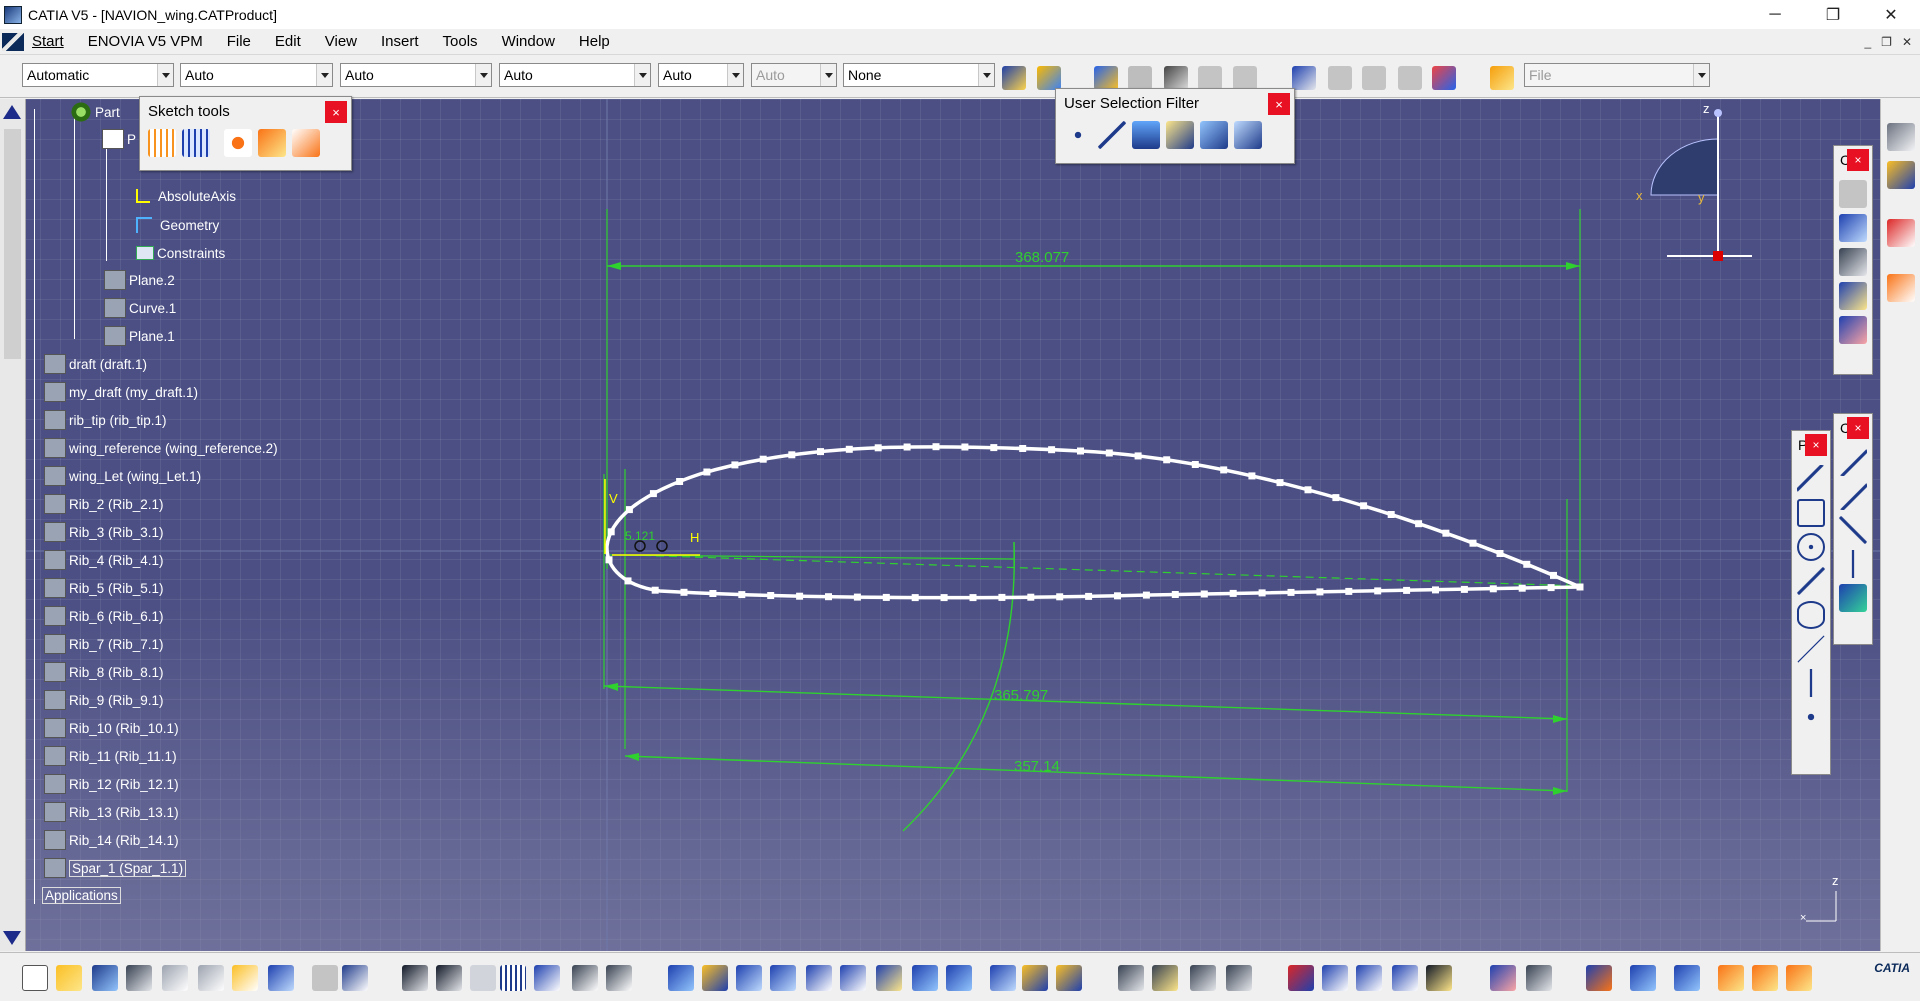  Describe the element at coordinates (35, 978) in the screenshot. I see `new-icon` at that location.